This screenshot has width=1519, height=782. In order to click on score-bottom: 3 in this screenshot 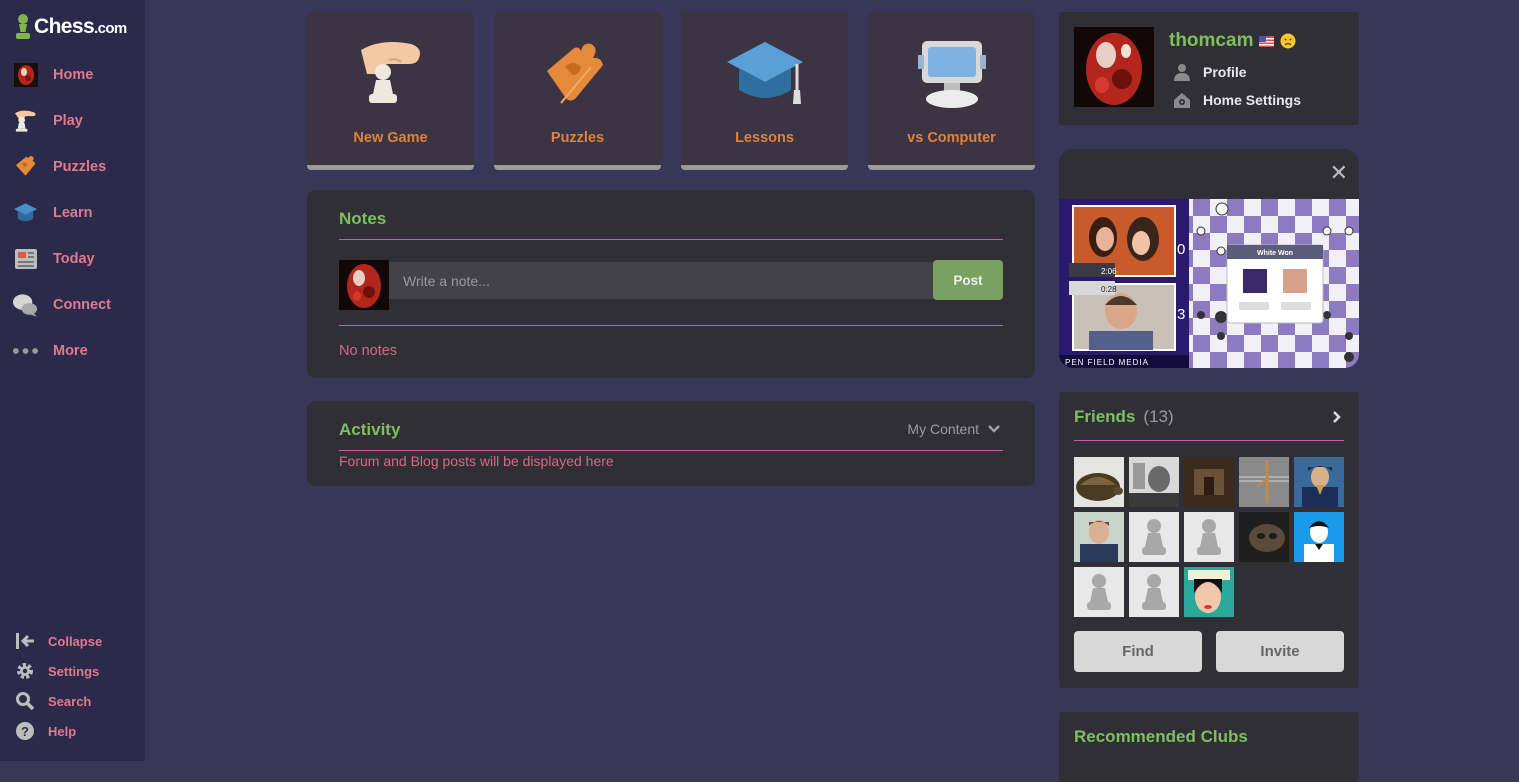, I will do `click(1181, 314)`.